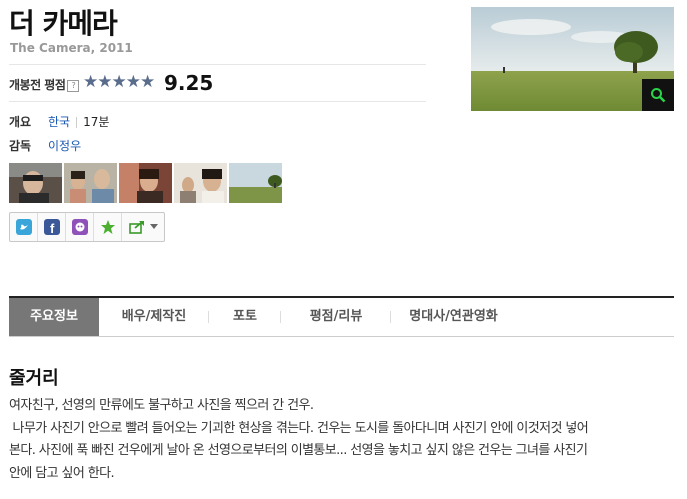  What do you see at coordinates (34, 378) in the screenshot?
I see `synopsis-heading: 줄거리` at bounding box center [34, 378].